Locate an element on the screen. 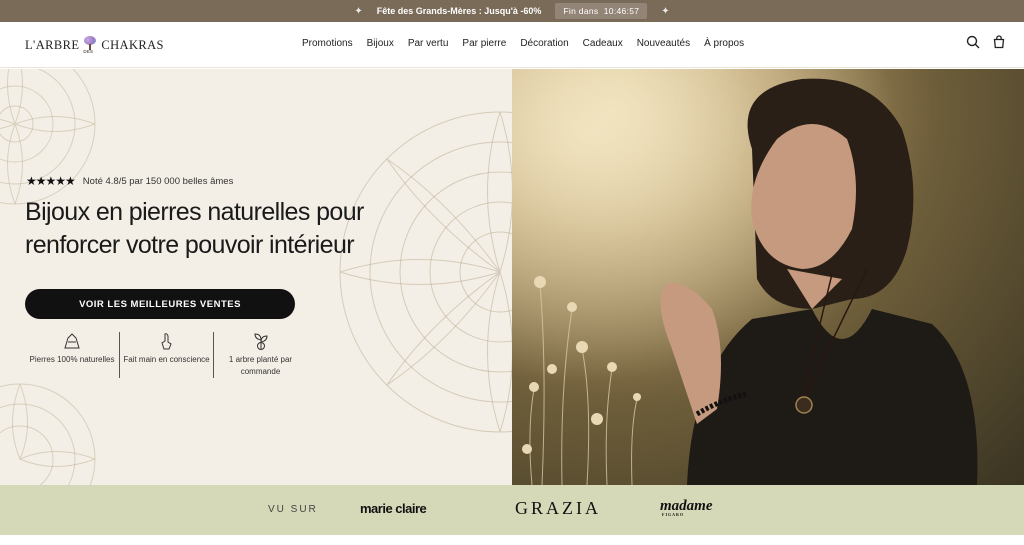 This screenshot has height=545, width=1024. promo-text: Fête des Grands-Mères : Jusqu'à -60% is located at coordinates (459, 11).